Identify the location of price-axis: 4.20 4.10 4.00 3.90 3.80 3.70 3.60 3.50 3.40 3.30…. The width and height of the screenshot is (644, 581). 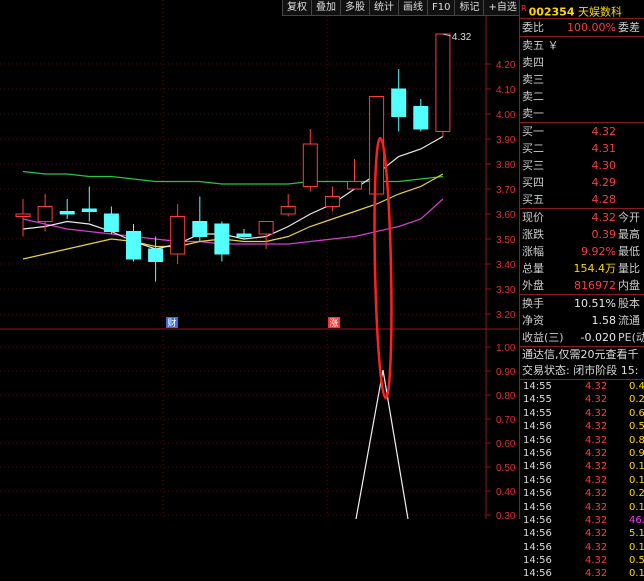
(501, 190).